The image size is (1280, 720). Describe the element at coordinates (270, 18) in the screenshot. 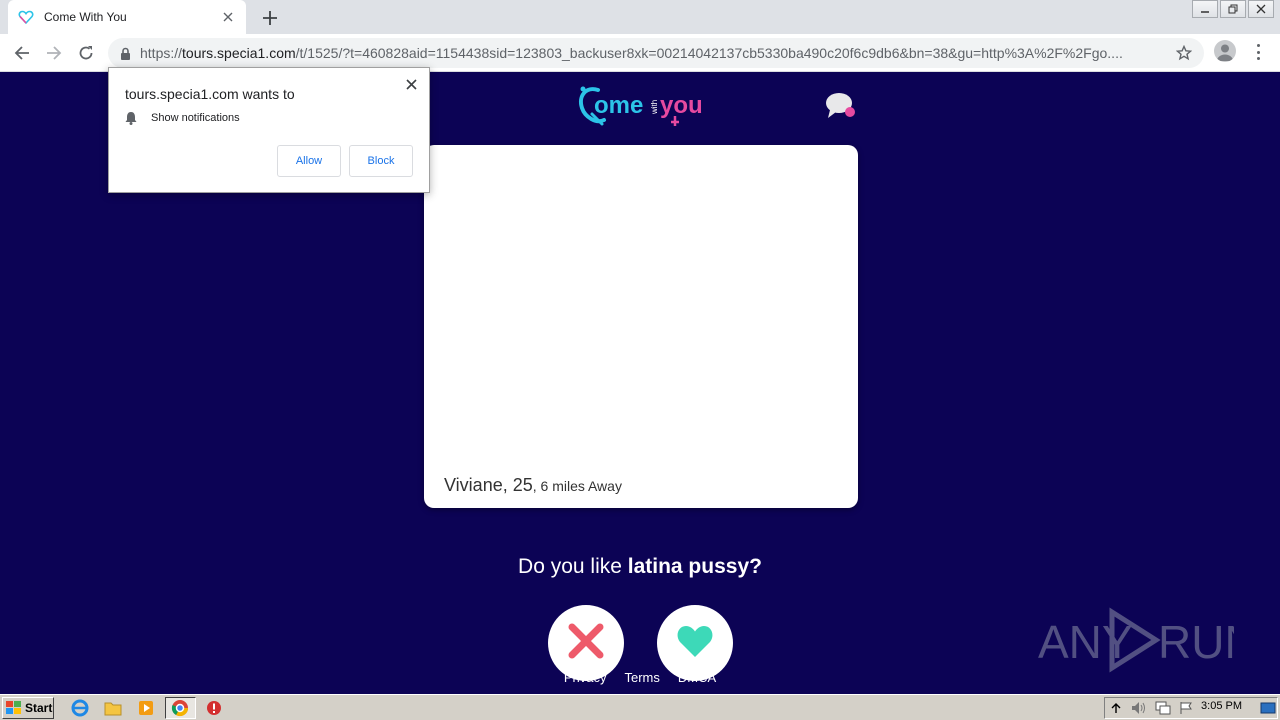

I see `new-tab-button` at that location.